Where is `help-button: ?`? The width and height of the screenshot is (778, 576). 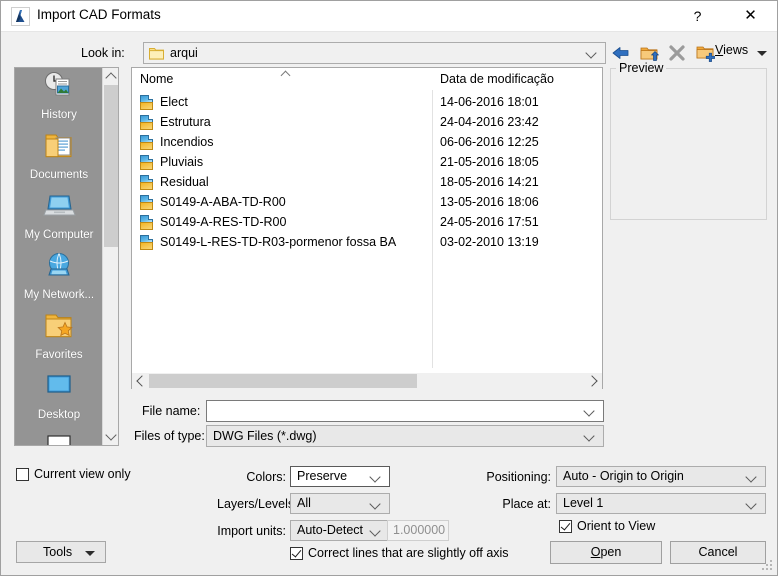
help-button: ? is located at coordinates (697, 16).